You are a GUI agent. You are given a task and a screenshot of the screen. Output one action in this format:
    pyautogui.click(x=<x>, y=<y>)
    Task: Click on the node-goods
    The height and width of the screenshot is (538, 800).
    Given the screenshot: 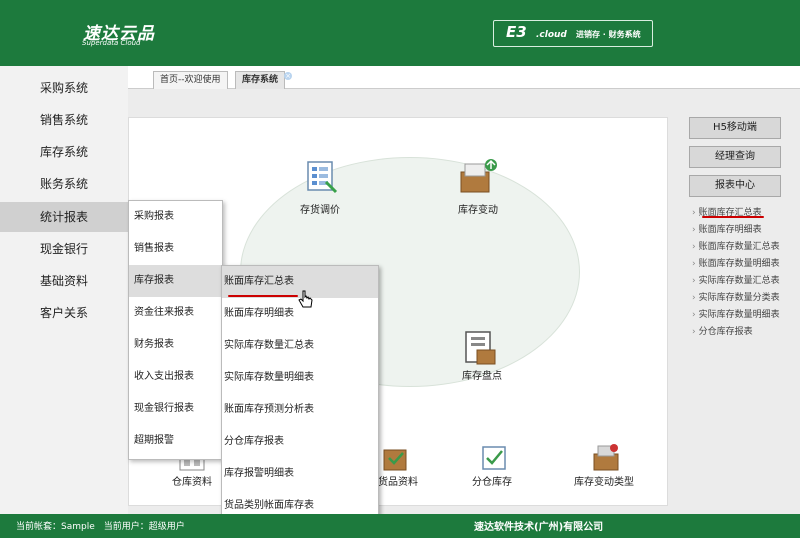 What is the action you would take?
    pyautogui.click(x=395, y=459)
    